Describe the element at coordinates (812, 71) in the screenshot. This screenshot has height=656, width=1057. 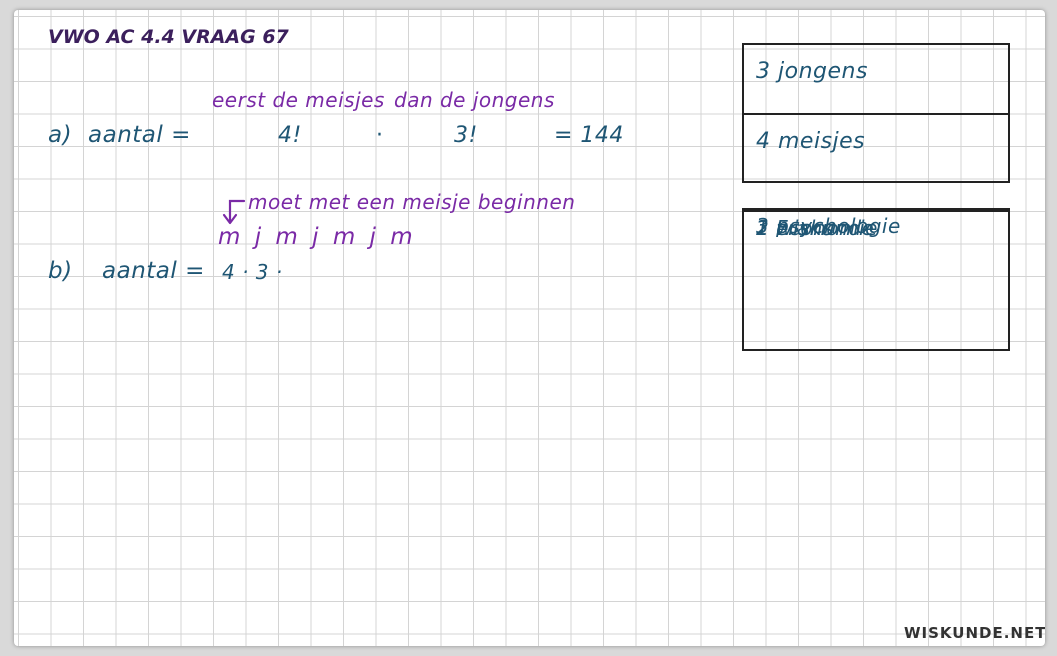
I see `group-boys-label: 3 jongens` at that location.